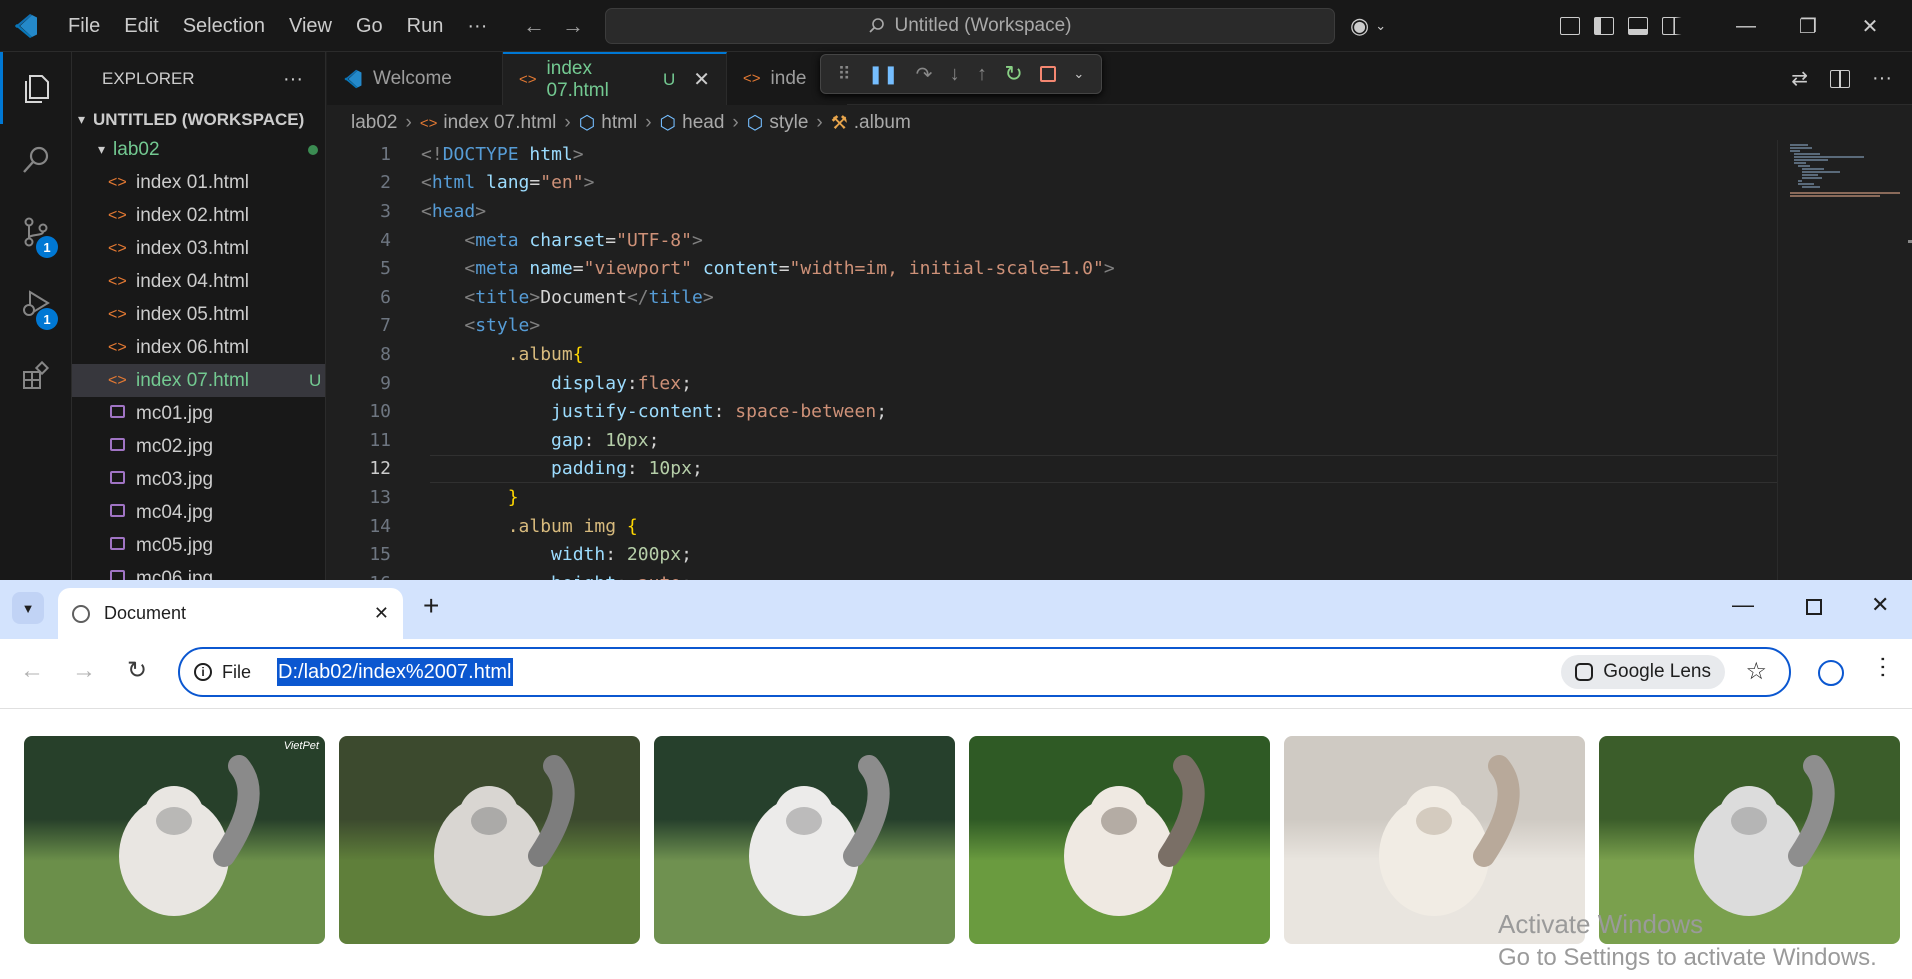 The image size is (1912, 979). Describe the element at coordinates (1368, 26) in the screenshot. I see `copilot-menu: ◉ ⌄` at that location.